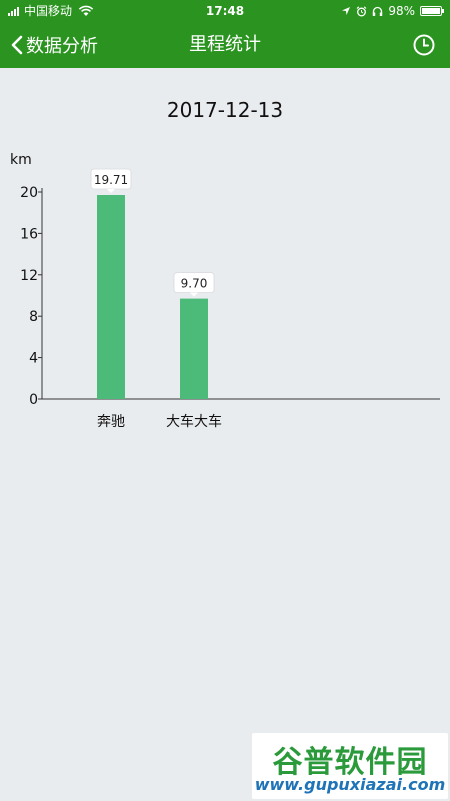  Describe the element at coordinates (401, 11) in the screenshot. I see `battery-percent: 98%` at that location.